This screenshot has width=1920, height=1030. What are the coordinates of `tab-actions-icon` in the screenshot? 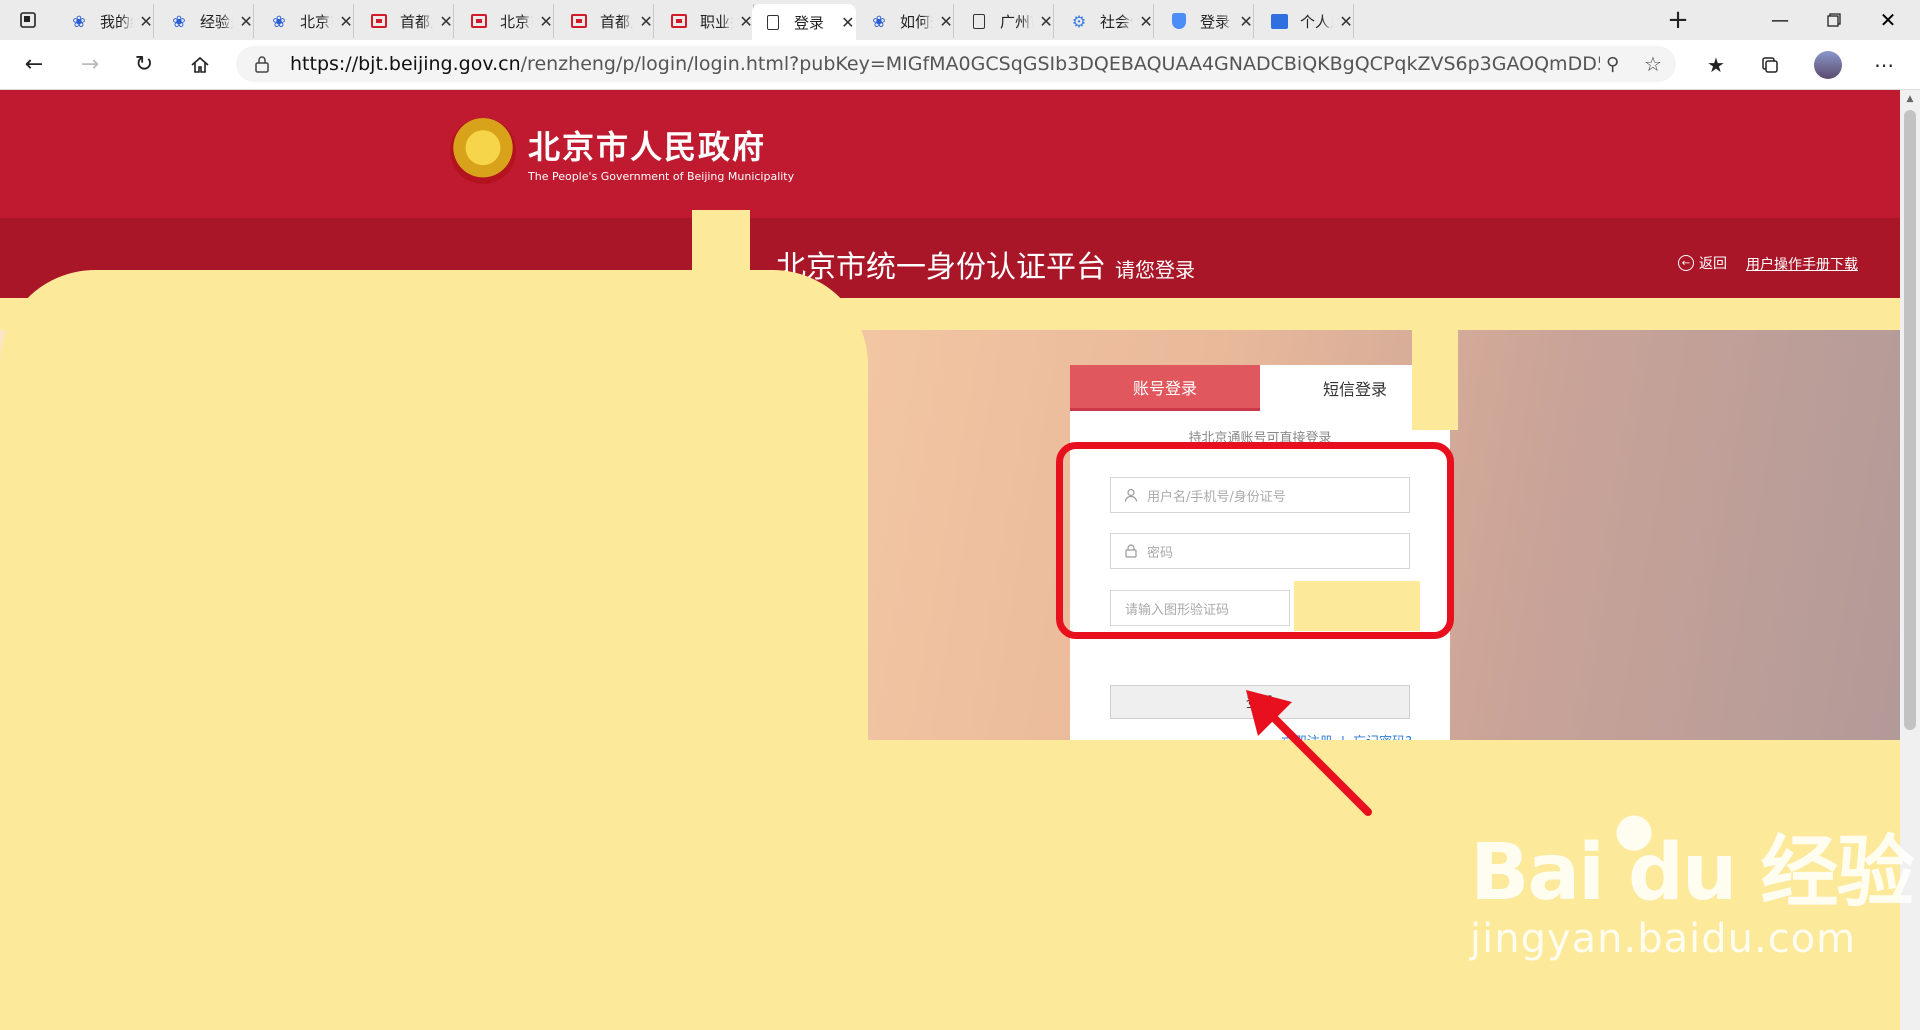 It's located at (28, 20).